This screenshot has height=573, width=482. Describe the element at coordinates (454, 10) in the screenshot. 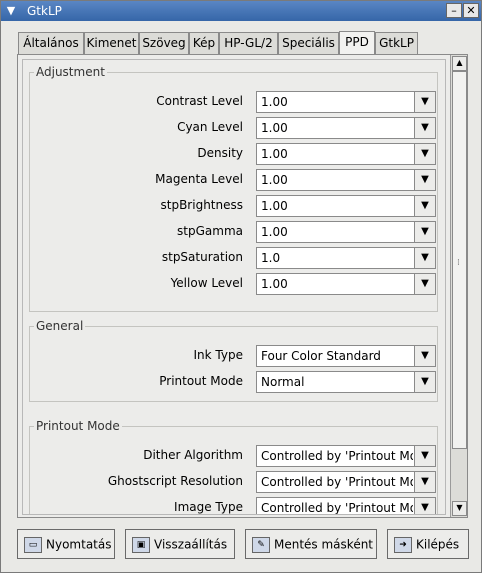

I see `minimize-icon: –` at that location.